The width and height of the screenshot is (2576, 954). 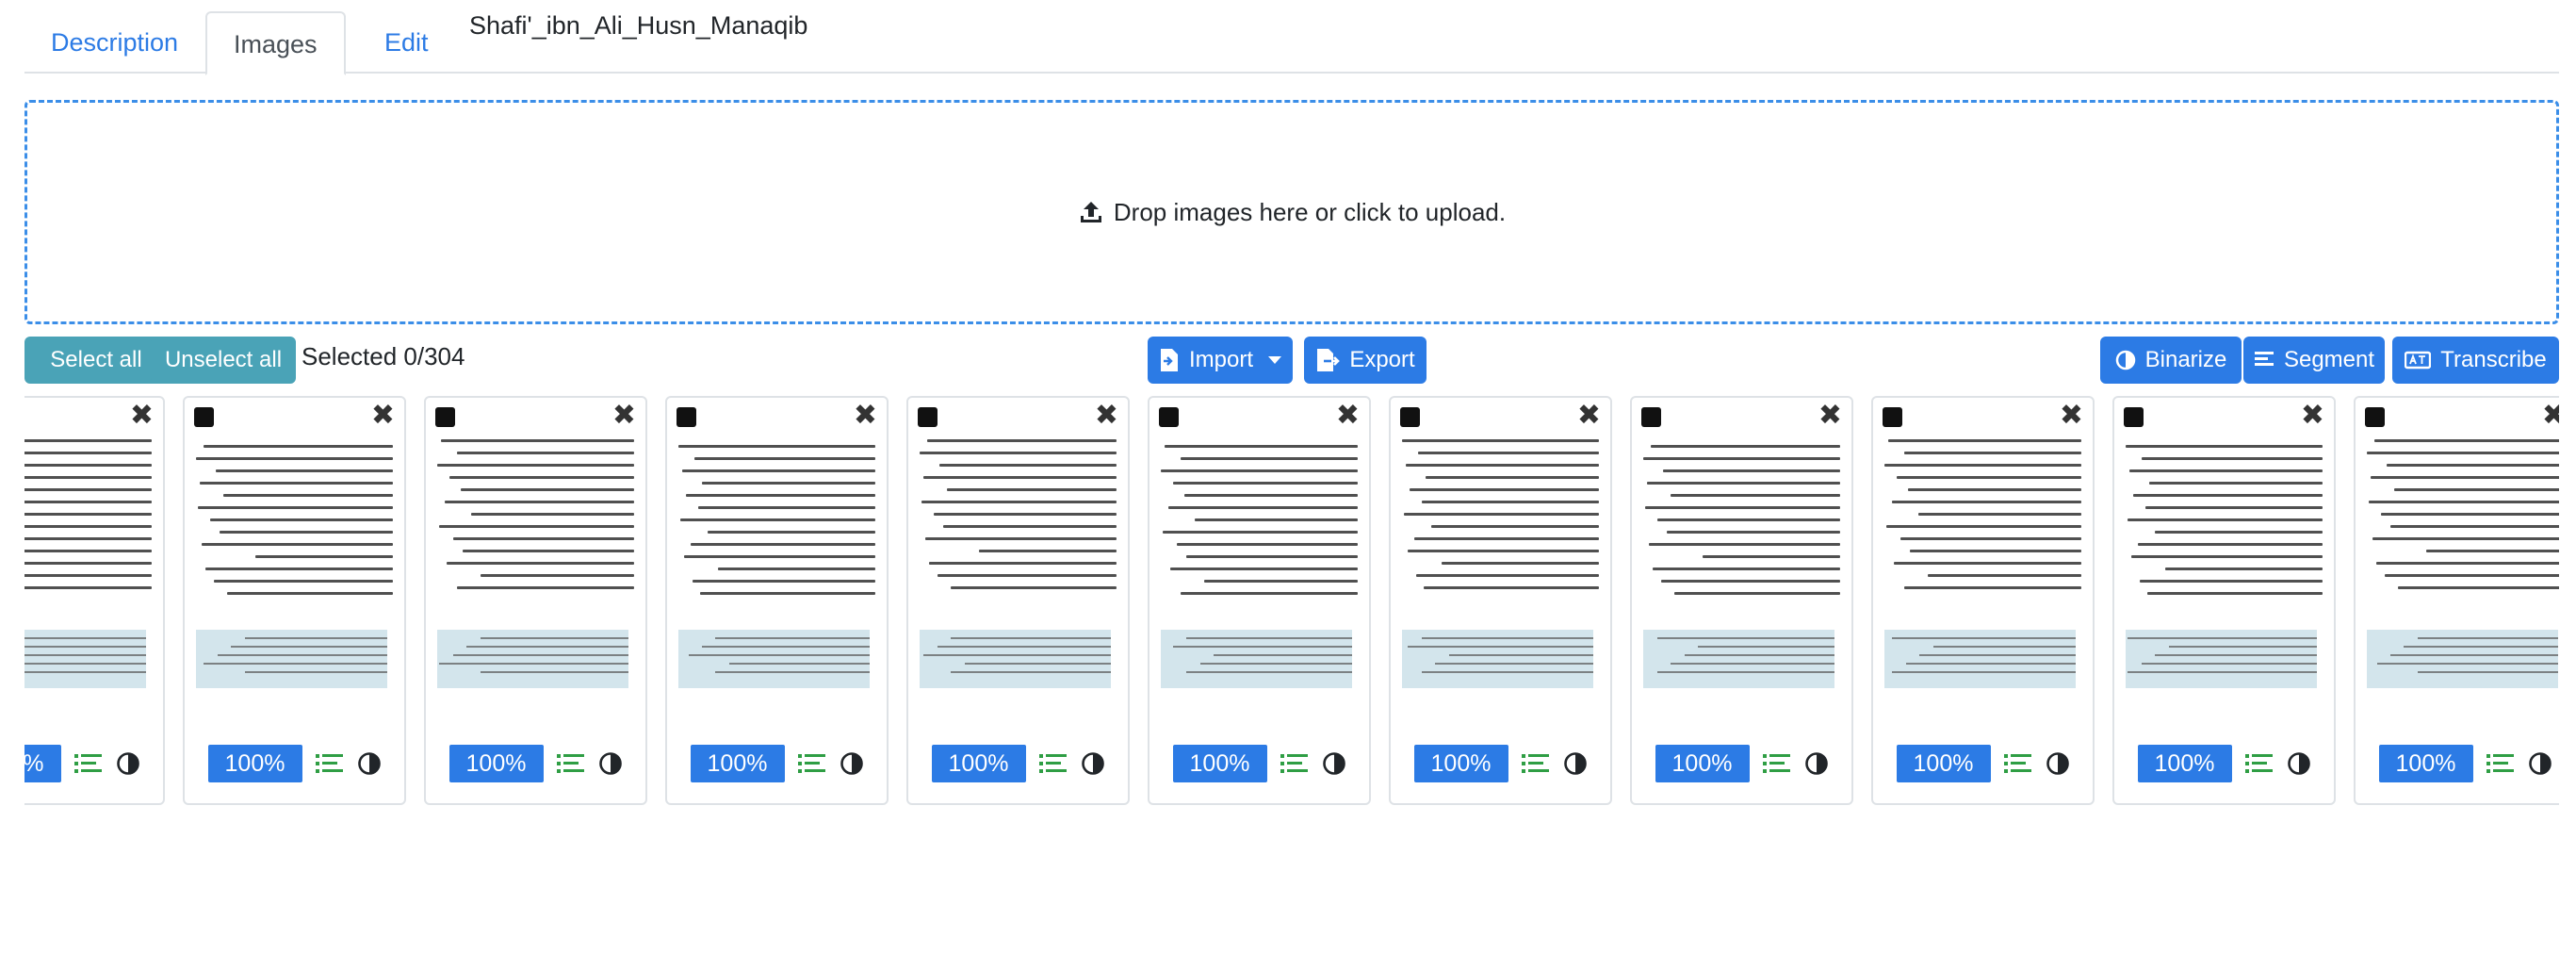 I want to click on segment-button: Segment, so click(x=2314, y=361).